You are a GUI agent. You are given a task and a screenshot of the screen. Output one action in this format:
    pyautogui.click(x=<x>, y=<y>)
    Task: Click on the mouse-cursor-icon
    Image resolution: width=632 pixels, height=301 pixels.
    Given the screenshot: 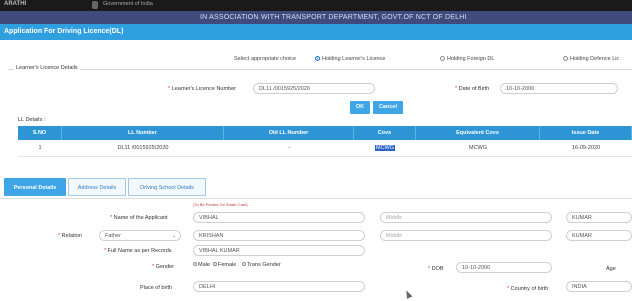 What is the action you would take?
    pyautogui.click(x=408, y=294)
    